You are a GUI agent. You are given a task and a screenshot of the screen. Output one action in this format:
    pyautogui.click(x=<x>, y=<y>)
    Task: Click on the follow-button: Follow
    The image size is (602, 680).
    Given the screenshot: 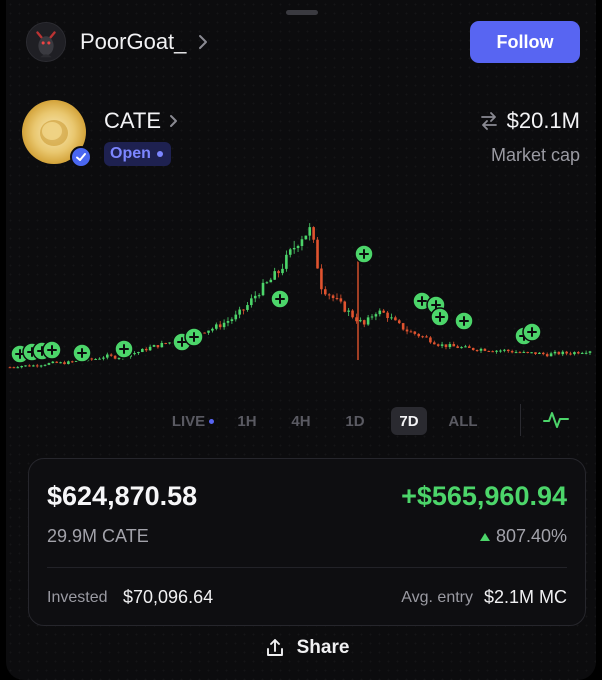 What is the action you would take?
    pyautogui.click(x=525, y=42)
    